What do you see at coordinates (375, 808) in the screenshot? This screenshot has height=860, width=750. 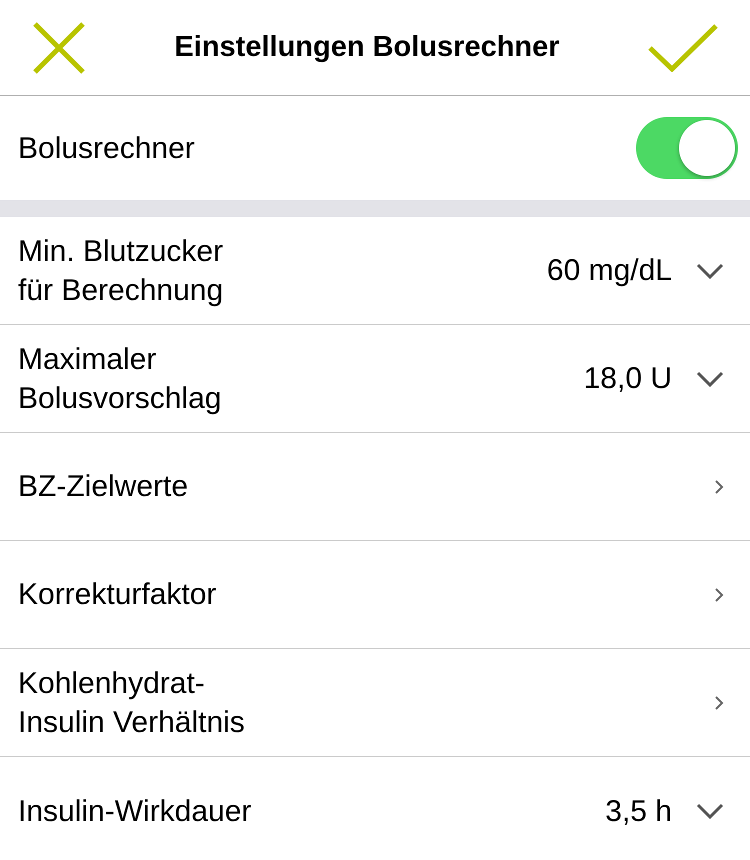 I see `setting-row: Insulin-Wirkdauer 3,5 h` at bounding box center [375, 808].